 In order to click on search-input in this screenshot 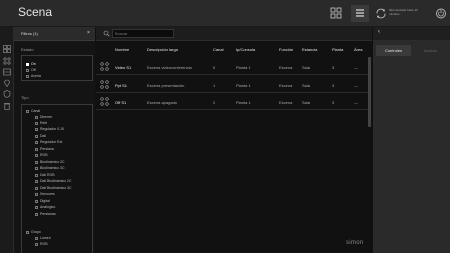, I will do `click(143, 33)`.